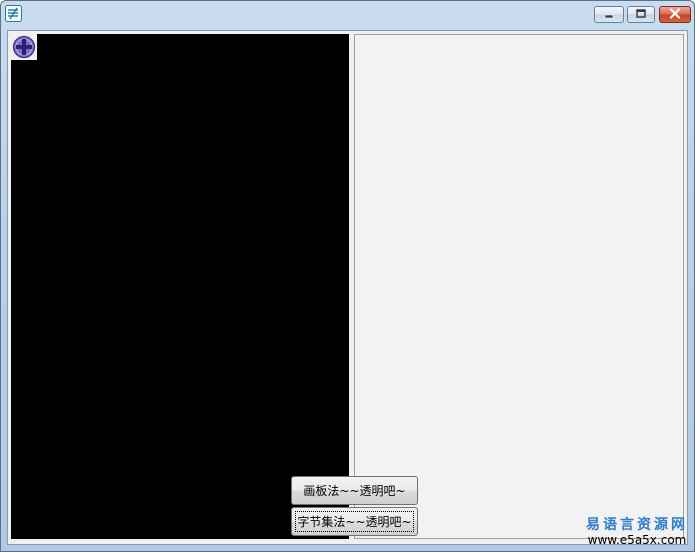 The width and height of the screenshot is (695, 552). I want to click on title-bar, so click(347, 14).